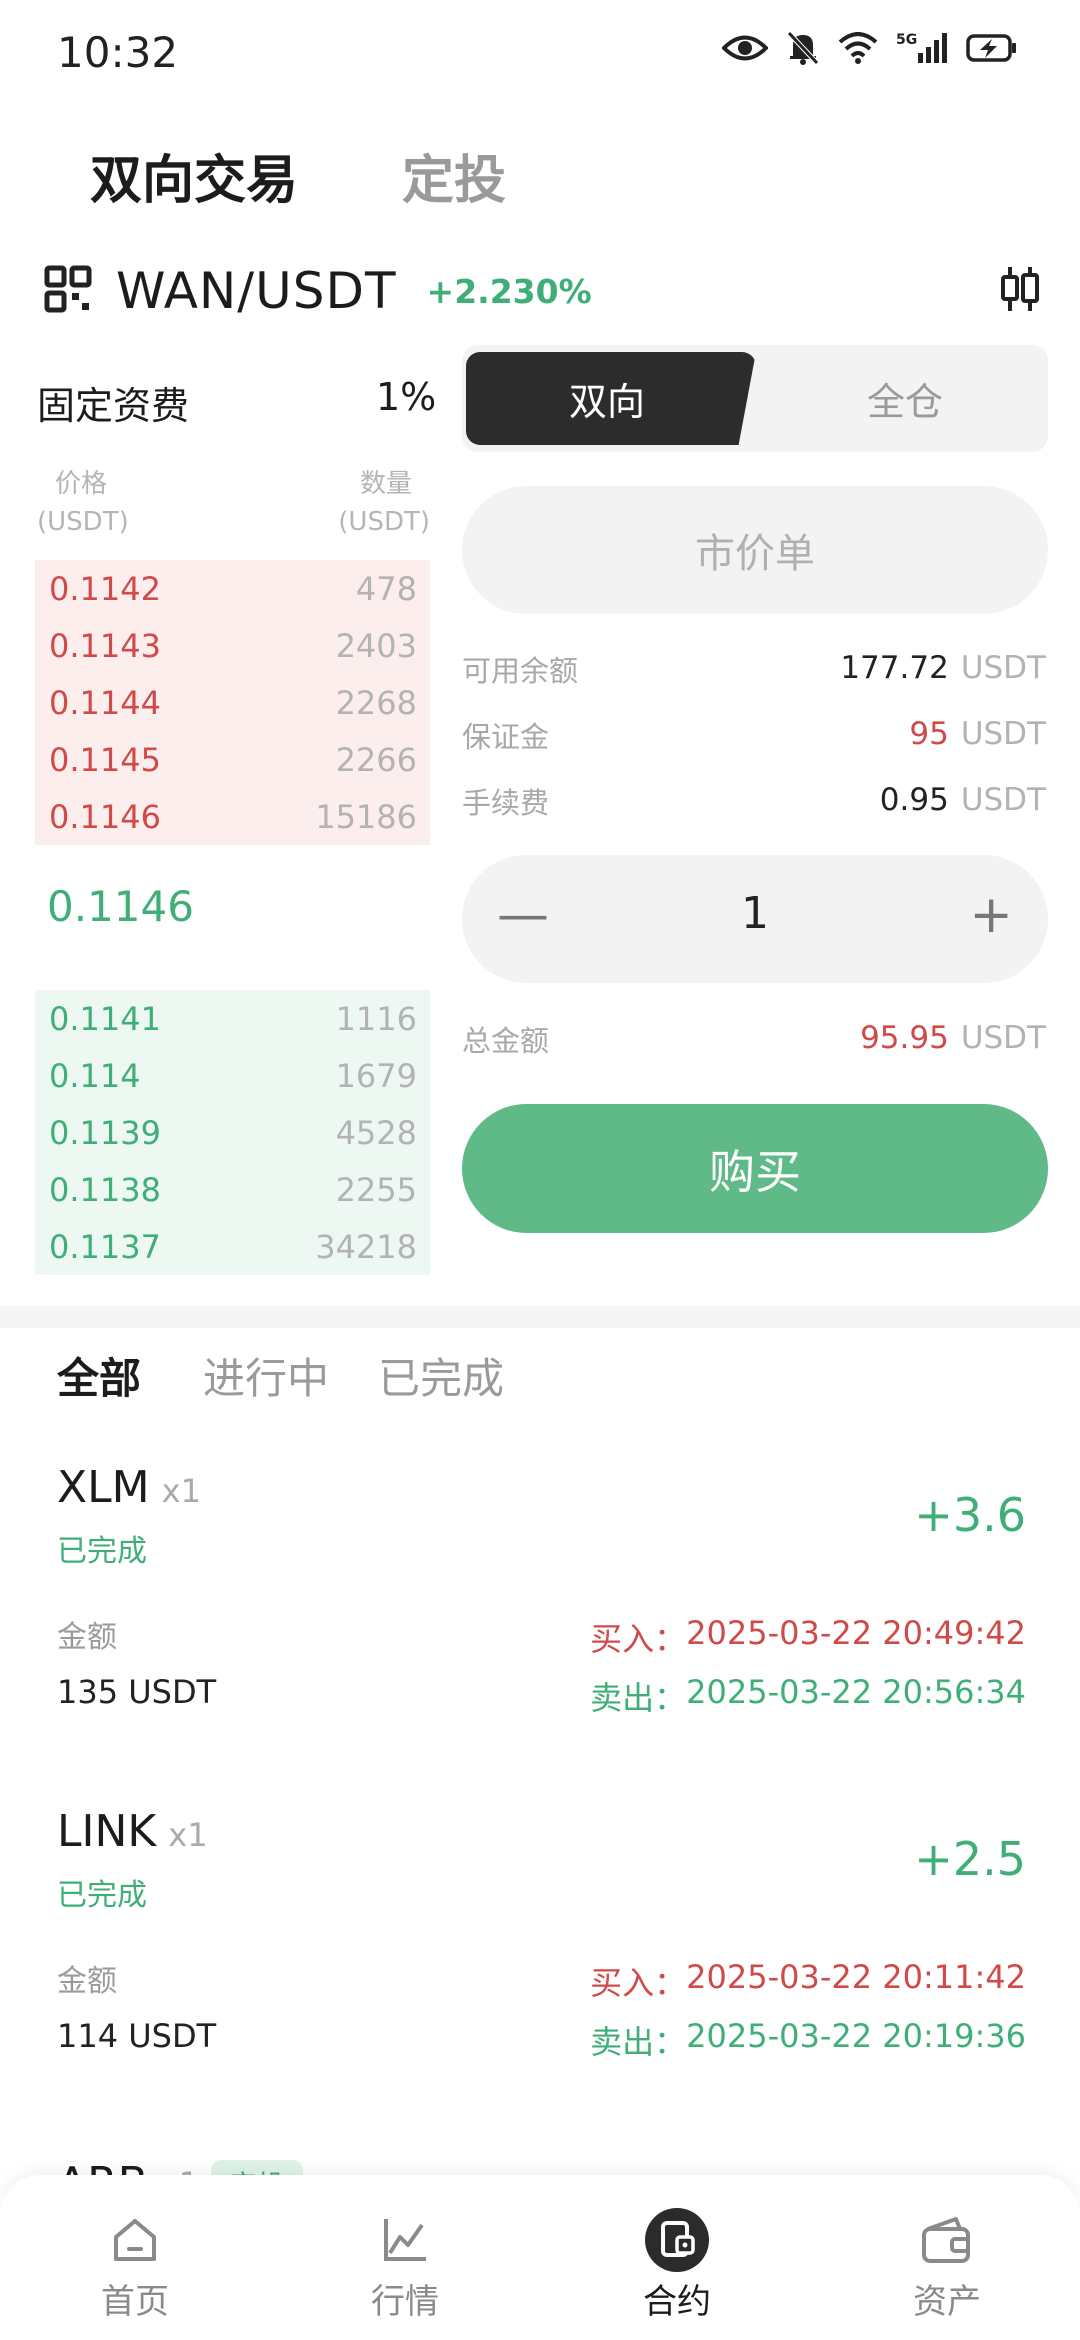 This screenshot has width=1080, height=2340. What do you see at coordinates (107, 1831) in the screenshot?
I see `record-symbol-name: LINK` at bounding box center [107, 1831].